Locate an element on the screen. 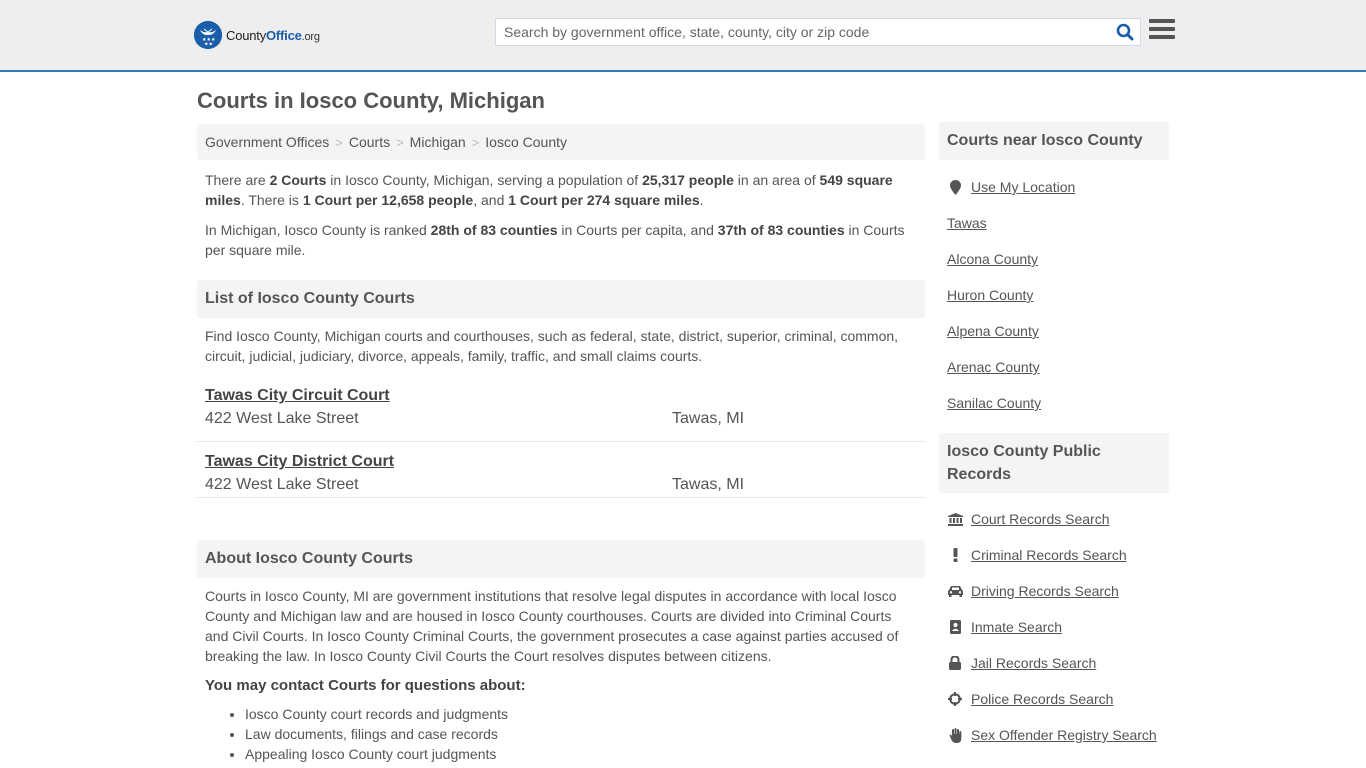  search-box is located at coordinates (818, 32).